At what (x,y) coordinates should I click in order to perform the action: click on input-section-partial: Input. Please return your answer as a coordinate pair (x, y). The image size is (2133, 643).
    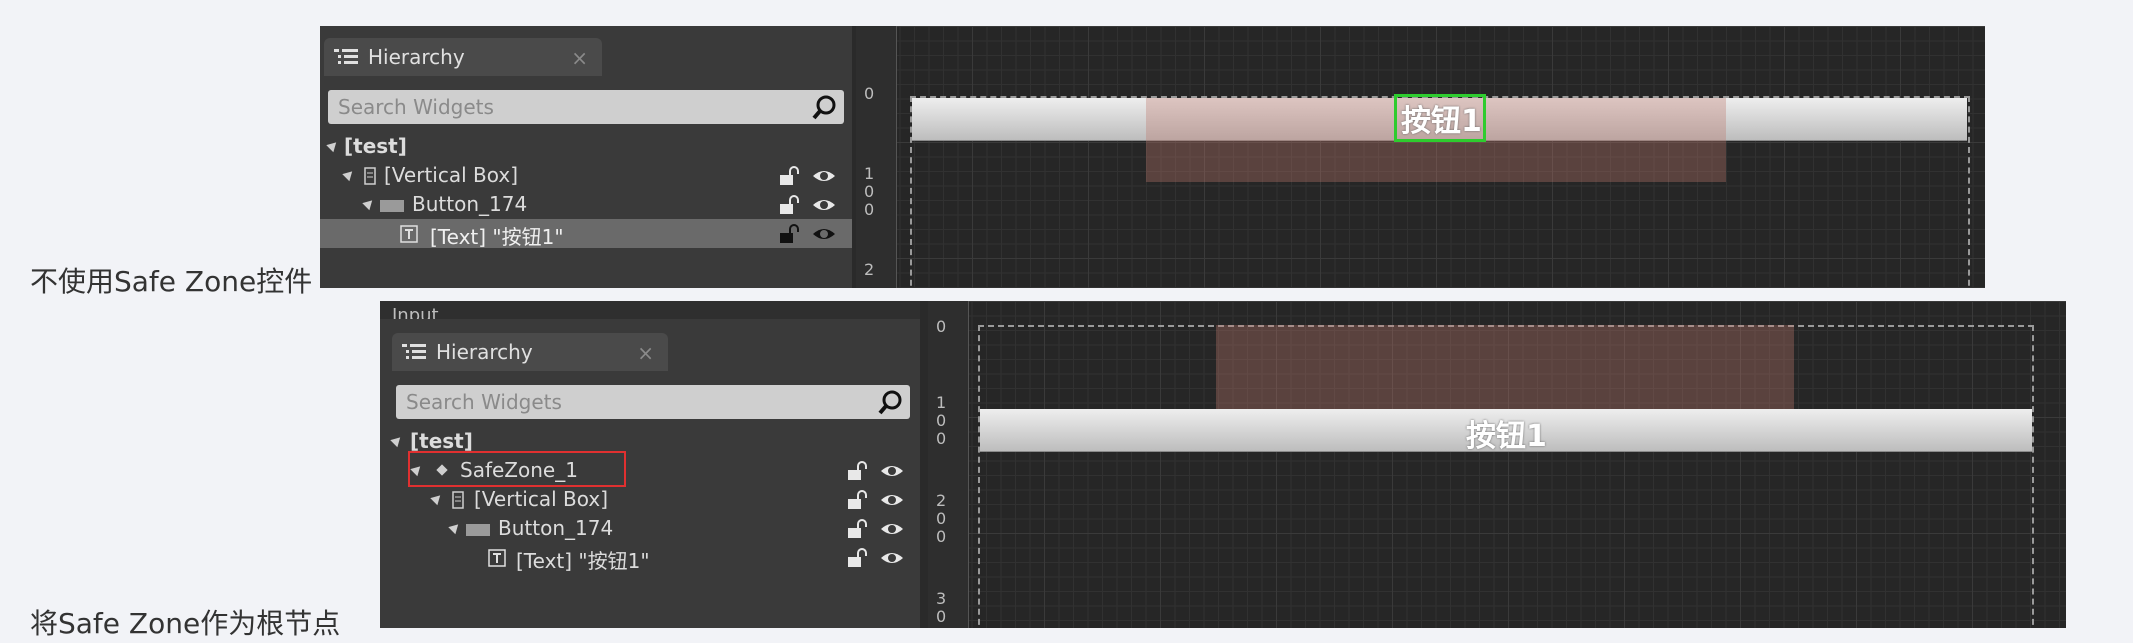
    Looking at the image, I should click on (650, 310).